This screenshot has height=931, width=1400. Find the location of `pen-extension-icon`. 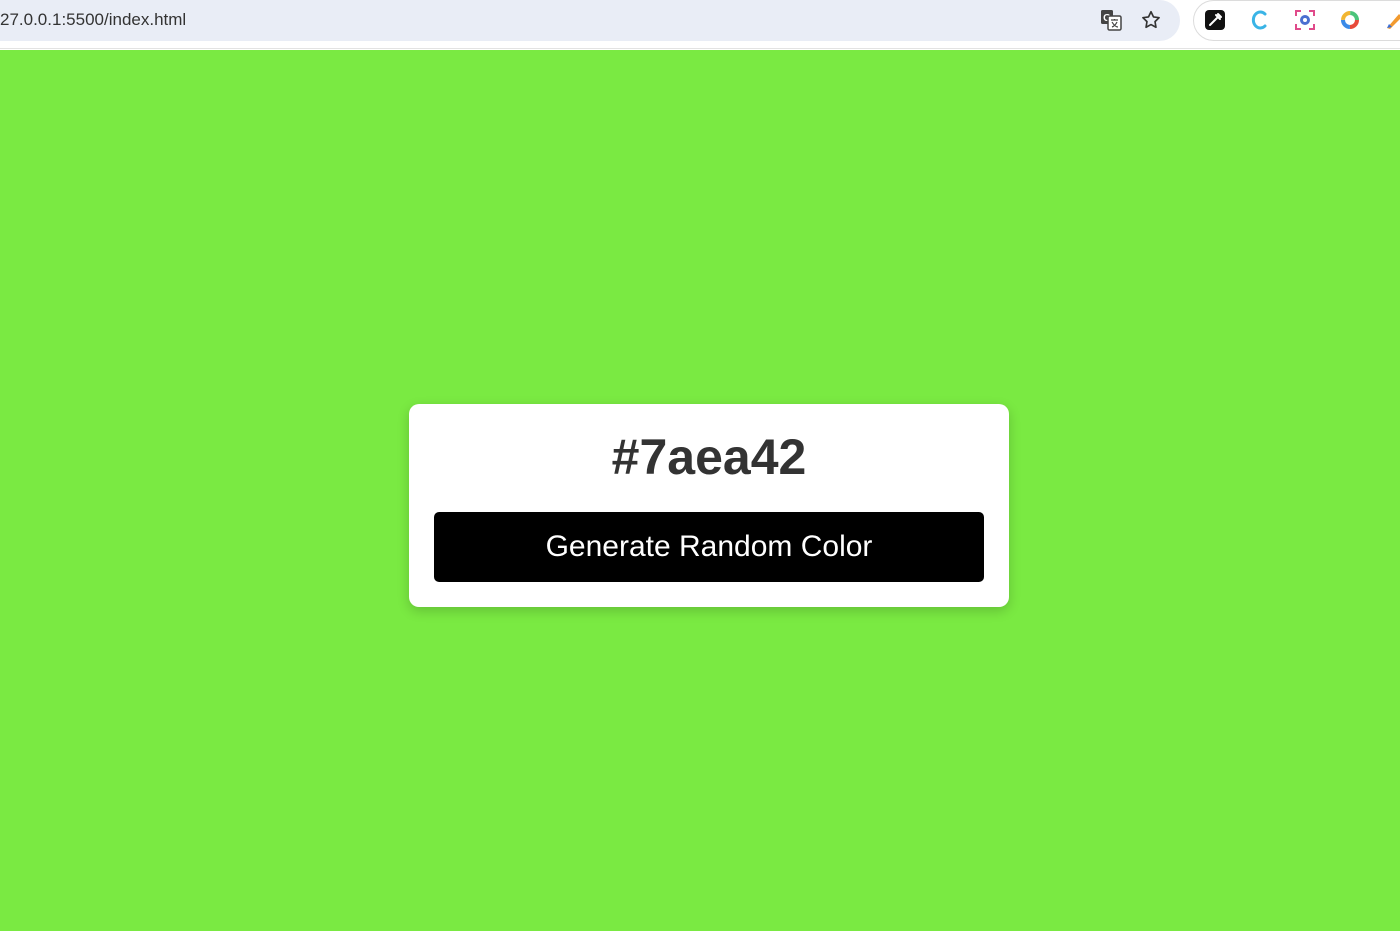

pen-extension-icon is located at coordinates (1391, 20).